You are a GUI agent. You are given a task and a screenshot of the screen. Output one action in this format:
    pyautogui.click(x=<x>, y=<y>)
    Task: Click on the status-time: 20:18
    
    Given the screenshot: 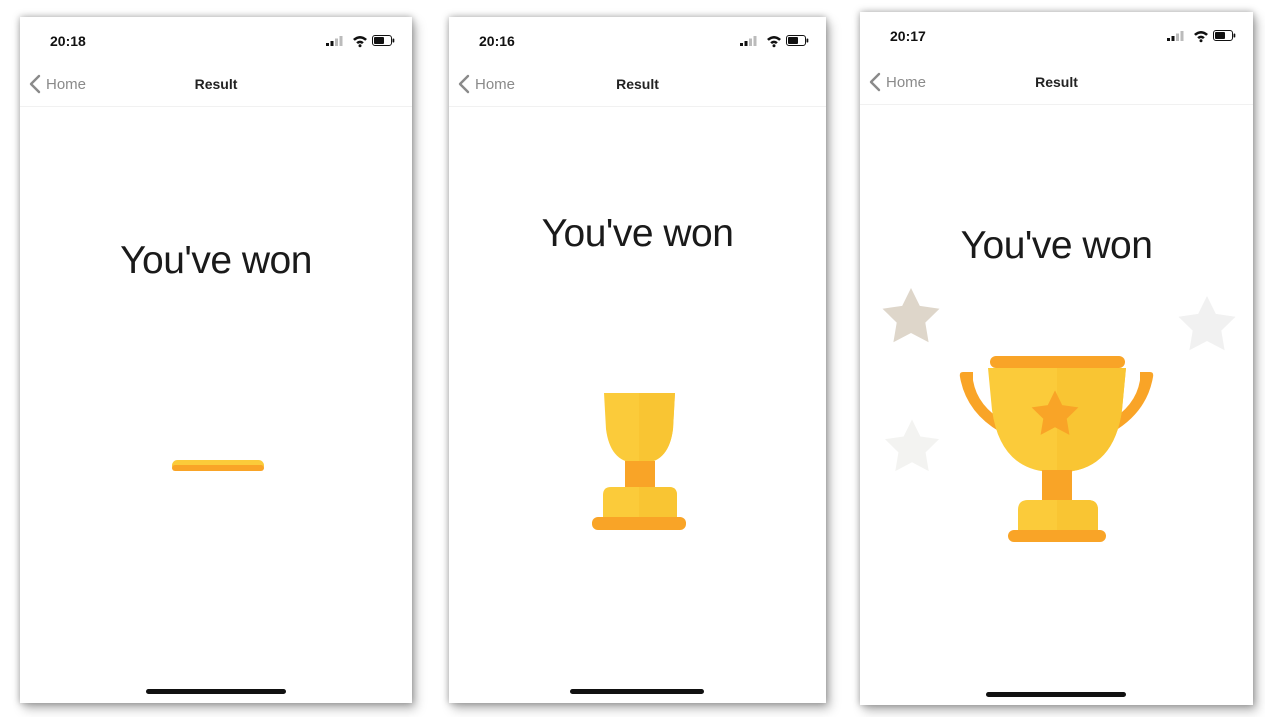 What is the action you would take?
    pyautogui.click(x=68, y=41)
    